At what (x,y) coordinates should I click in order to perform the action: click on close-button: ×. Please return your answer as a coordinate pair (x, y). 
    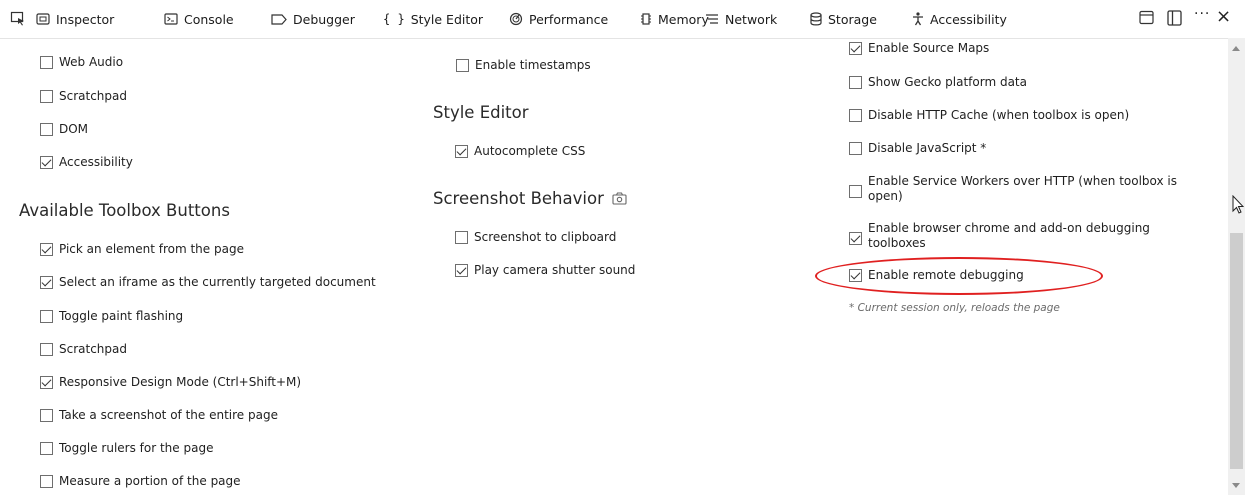
    Looking at the image, I should click on (1223, 17).